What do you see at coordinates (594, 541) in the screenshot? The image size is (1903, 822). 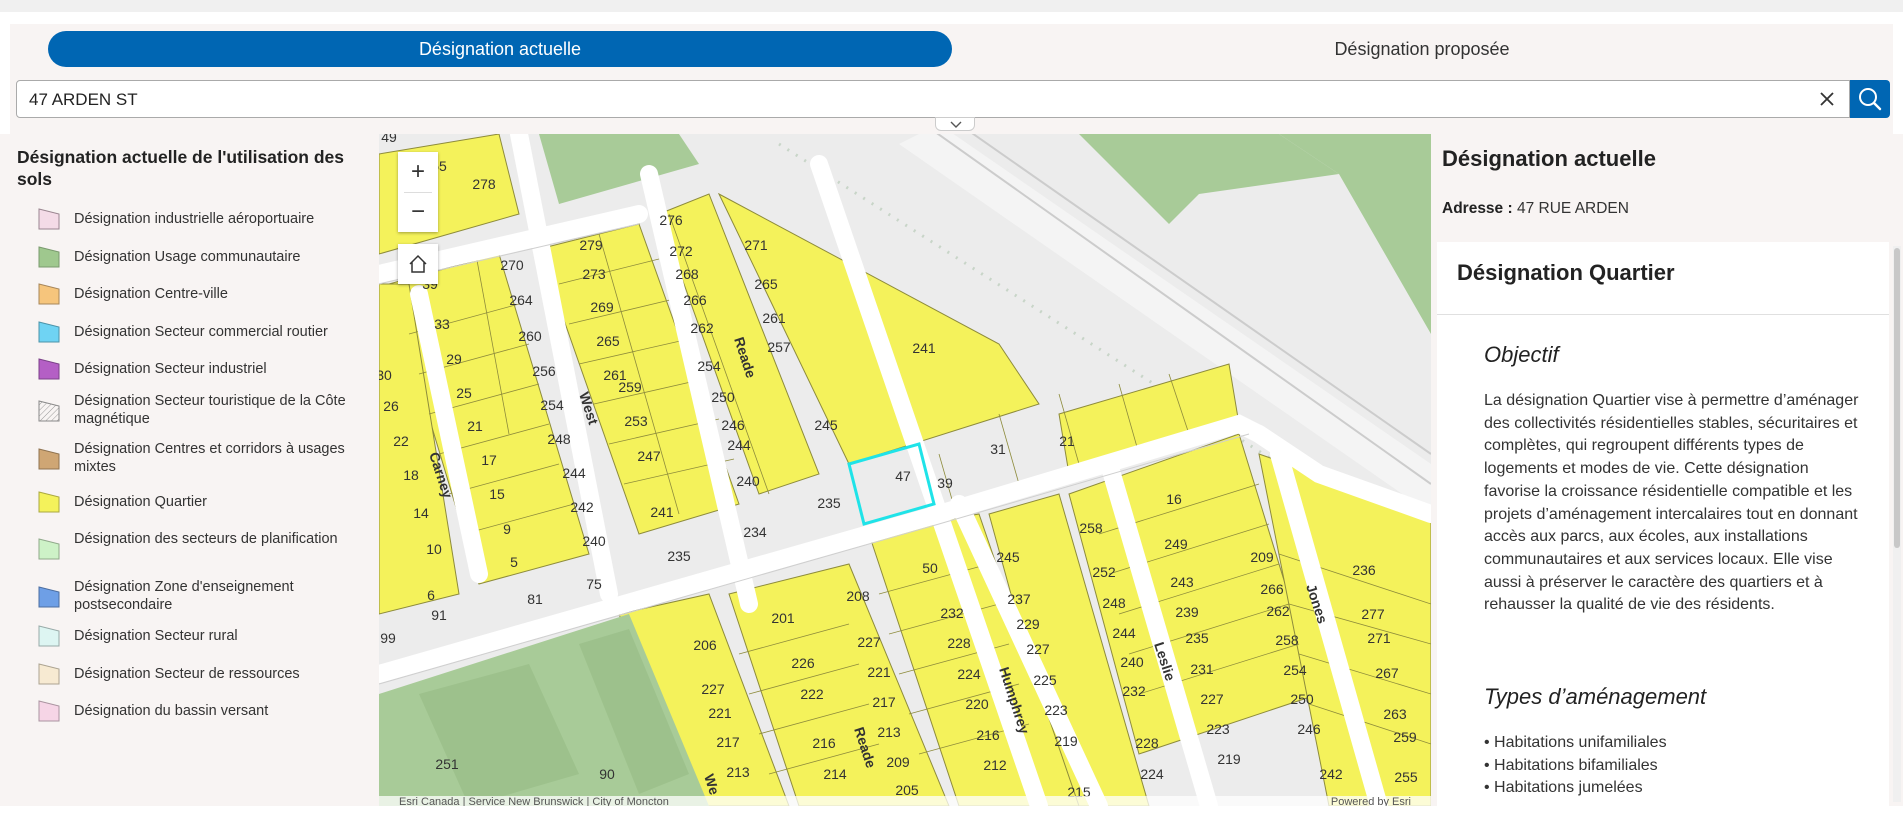 I see `lot-number: 240` at bounding box center [594, 541].